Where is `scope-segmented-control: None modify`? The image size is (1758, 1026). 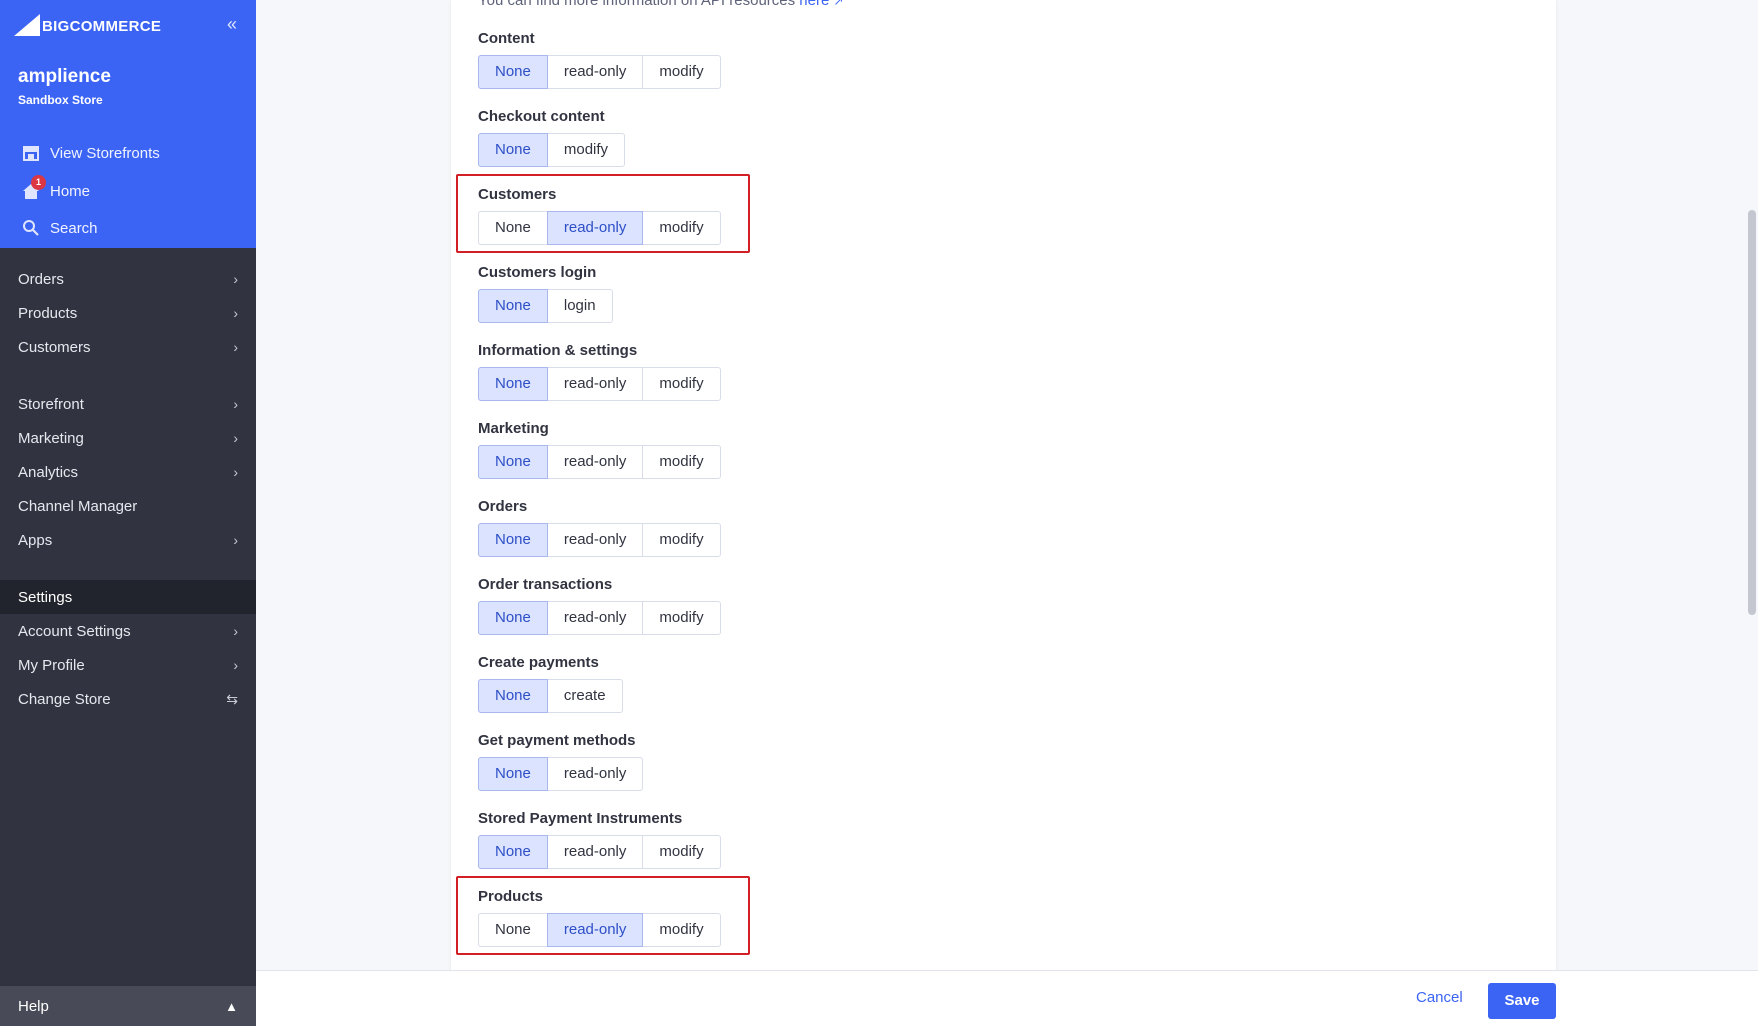 scope-segmented-control: None modify is located at coordinates (552, 150).